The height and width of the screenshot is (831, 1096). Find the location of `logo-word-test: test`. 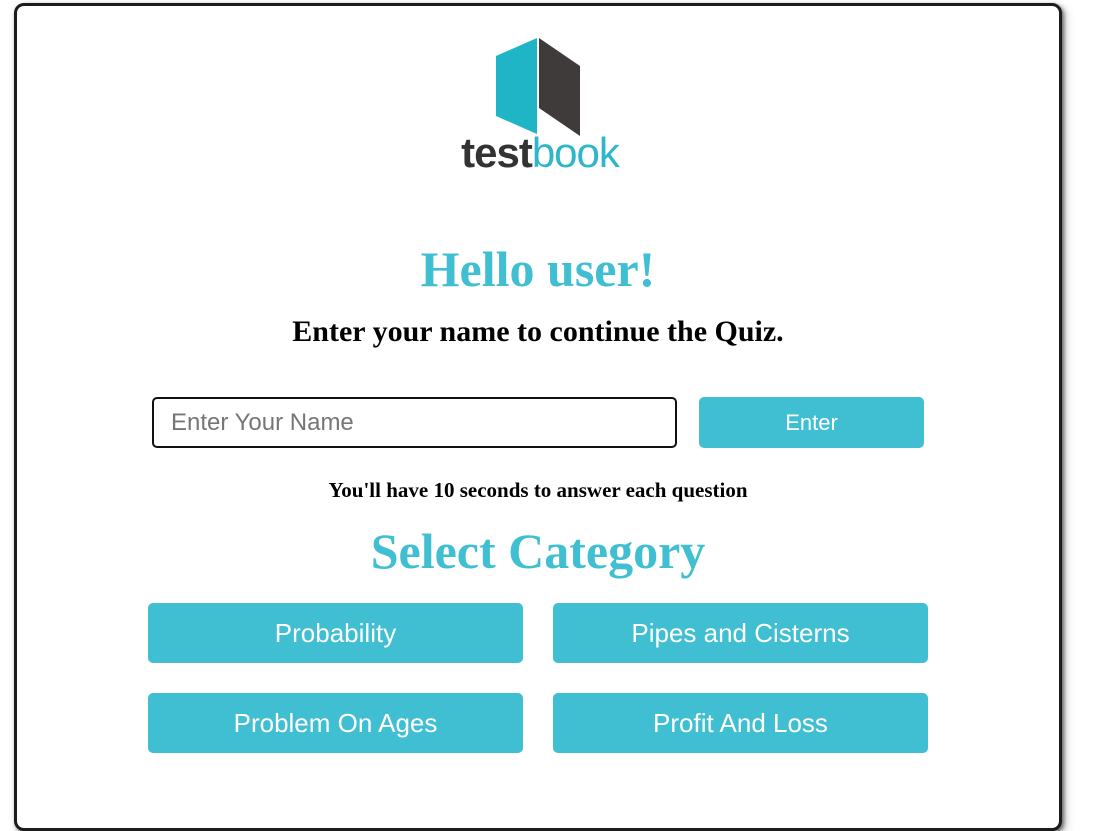

logo-word-test: test is located at coordinates (497, 152).